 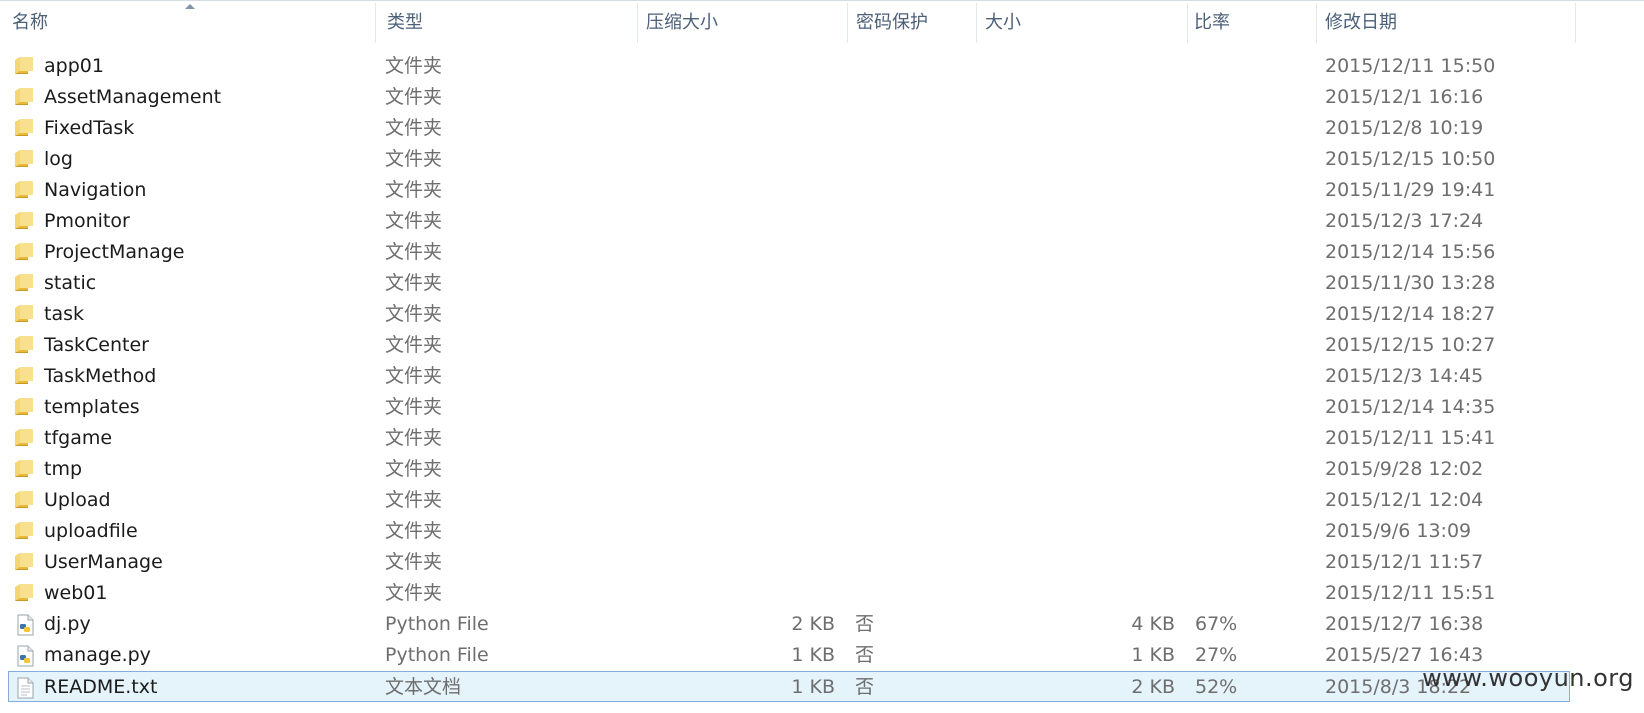 I want to click on file-row: FixedTask 文件夹 2015/12/8 10:19, so click(x=822, y=128).